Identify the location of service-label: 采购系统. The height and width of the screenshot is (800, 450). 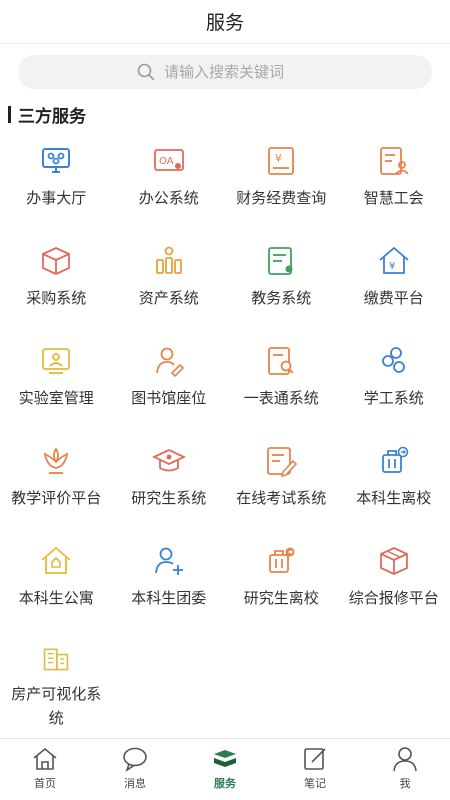
(56, 298).